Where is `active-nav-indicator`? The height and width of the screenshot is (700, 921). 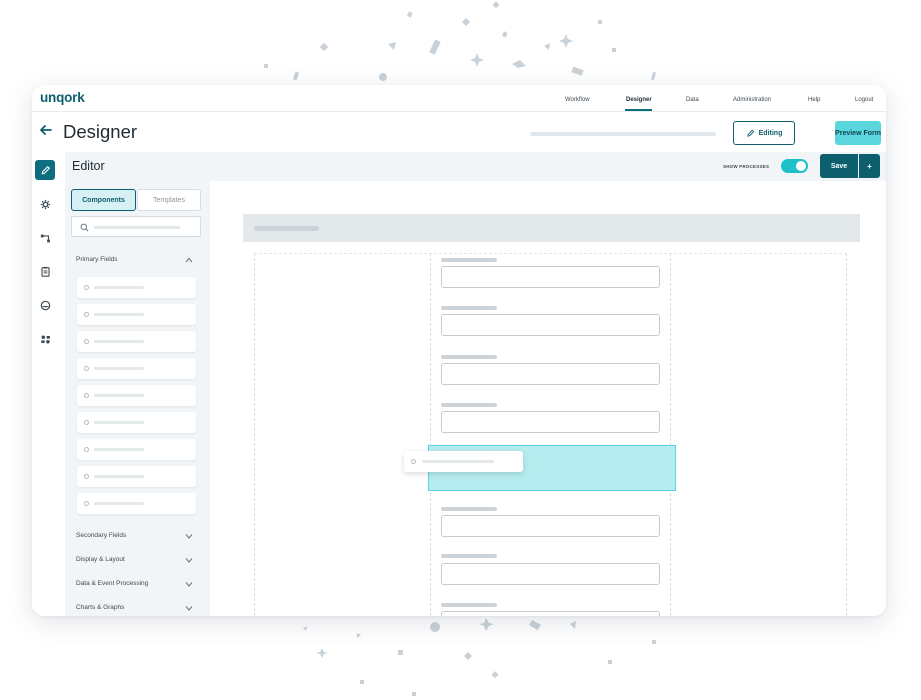 active-nav-indicator is located at coordinates (638, 110).